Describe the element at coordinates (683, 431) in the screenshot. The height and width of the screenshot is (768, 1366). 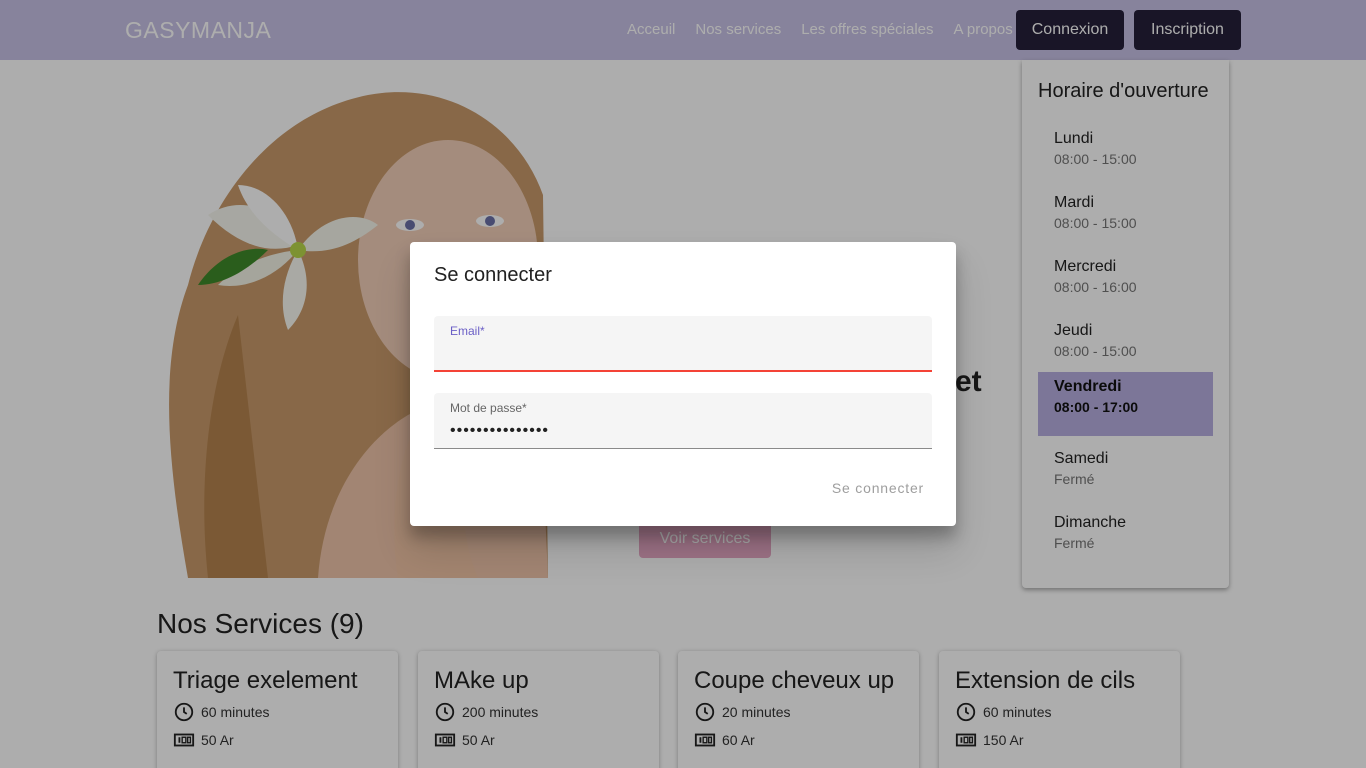
I see `password-input` at that location.